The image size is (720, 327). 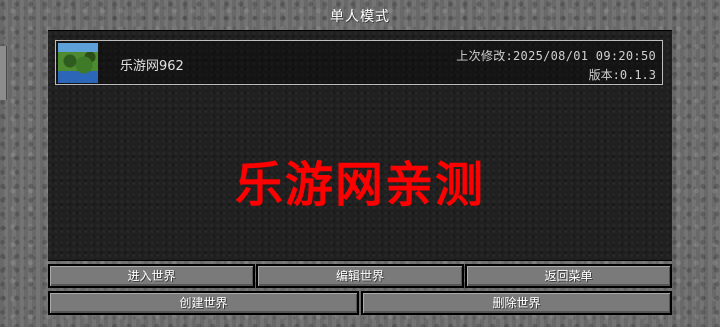 What do you see at coordinates (151, 276) in the screenshot?
I see `enter-world-button: 进入世界` at bounding box center [151, 276].